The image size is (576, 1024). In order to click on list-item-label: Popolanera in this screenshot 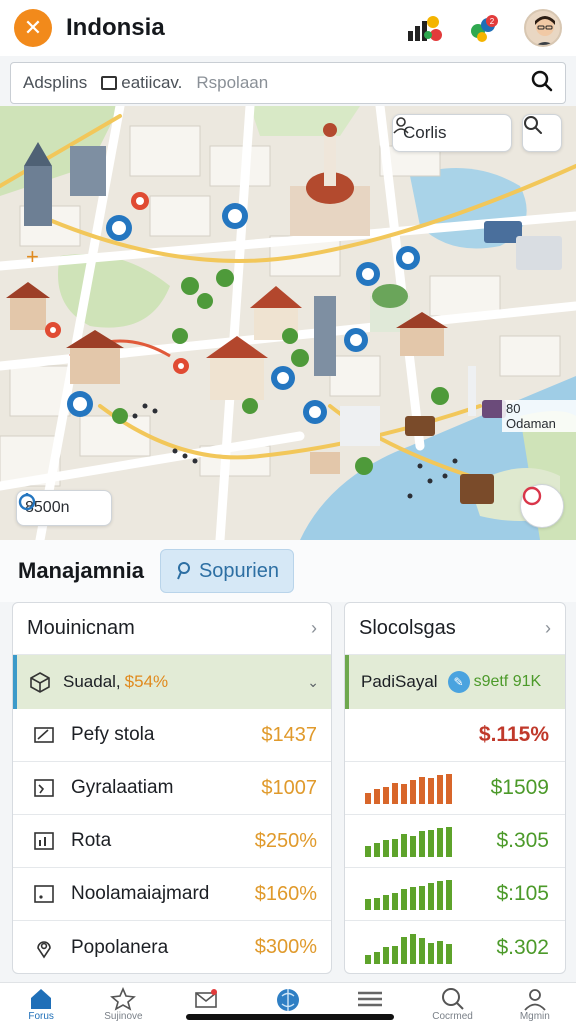, I will do `click(120, 947)`.